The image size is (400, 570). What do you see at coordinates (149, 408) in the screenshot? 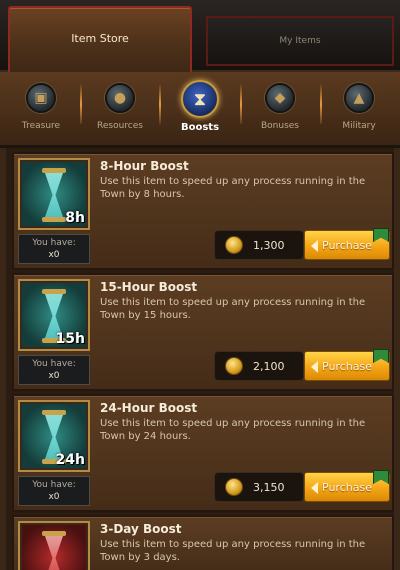
I see `item-title: 24-Hour Boost` at bounding box center [149, 408].